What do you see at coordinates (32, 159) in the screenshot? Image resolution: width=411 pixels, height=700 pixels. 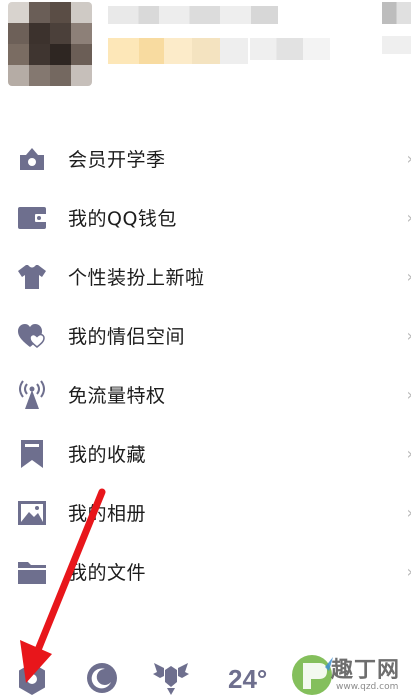 I see `vip-crown-icon` at bounding box center [32, 159].